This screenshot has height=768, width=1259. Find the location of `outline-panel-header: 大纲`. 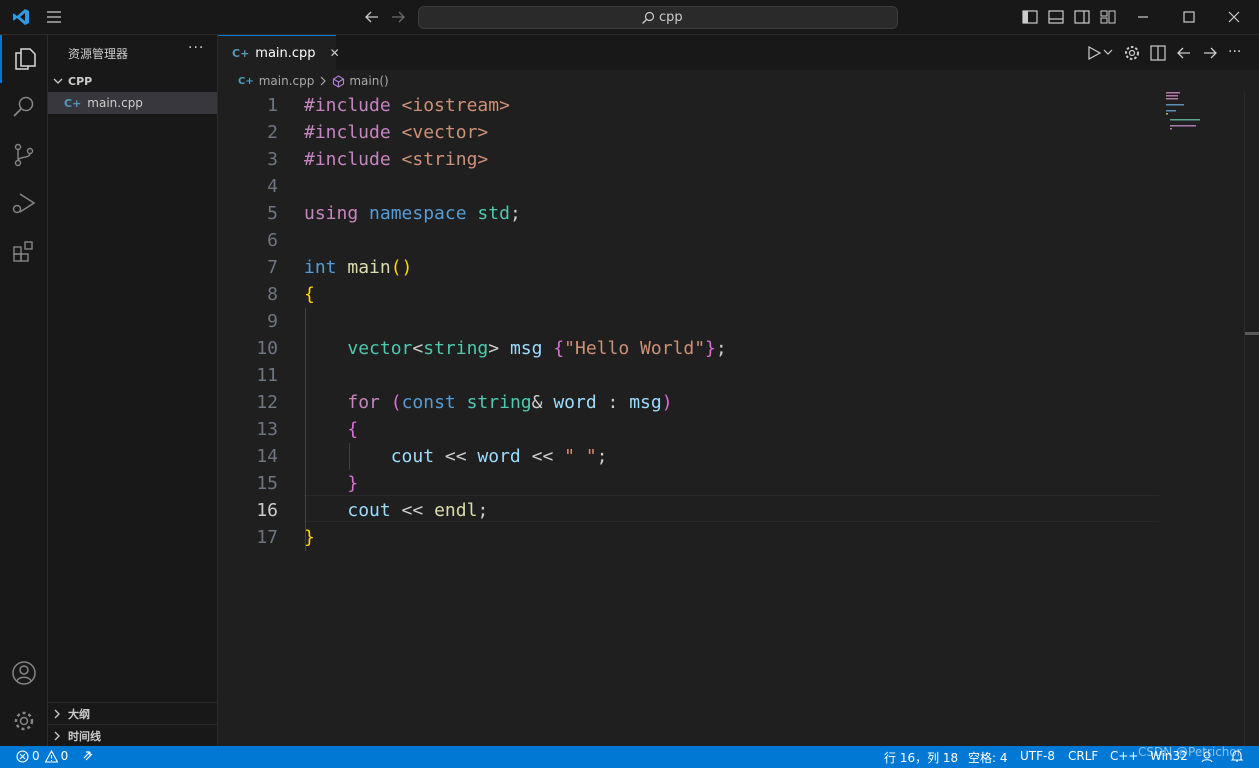

outline-panel-header: 大纲 is located at coordinates (132, 713).